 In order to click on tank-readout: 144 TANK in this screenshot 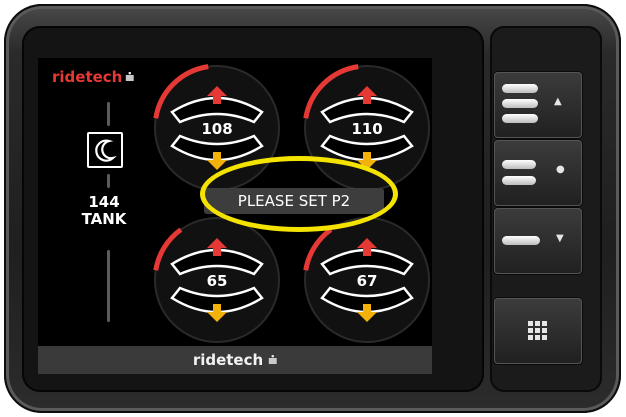, I will do `click(104, 211)`.